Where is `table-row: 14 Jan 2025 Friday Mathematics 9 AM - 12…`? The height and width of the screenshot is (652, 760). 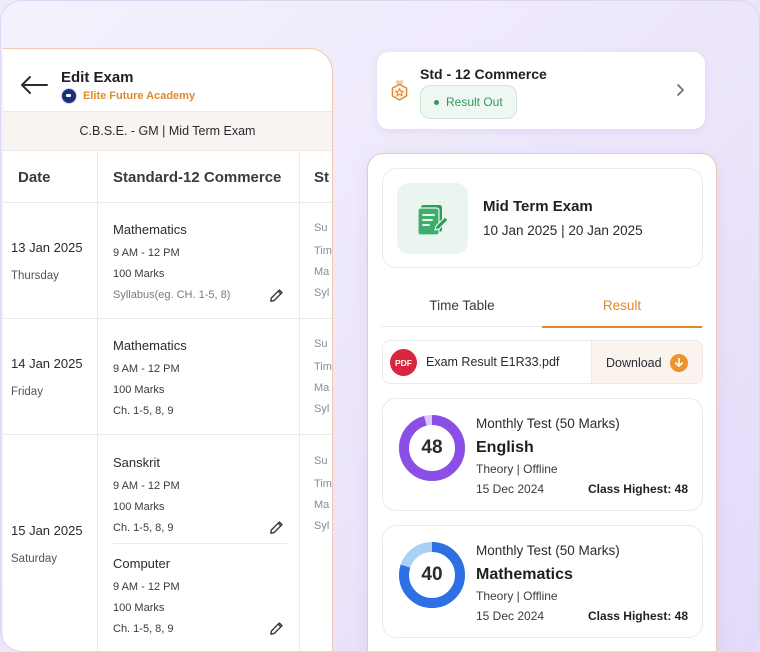
table-row: 14 Jan 2025 Friday Mathematics 9 AM - 12… is located at coordinates (167, 377).